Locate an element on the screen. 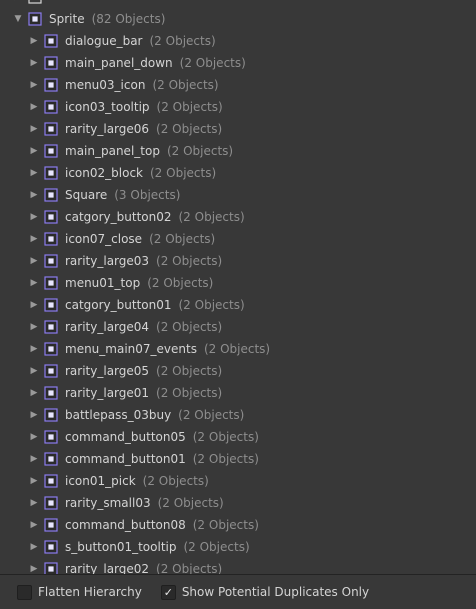 This screenshot has height=609, width=476. expanded-arrow-icon: ▼ is located at coordinates (18, 19).